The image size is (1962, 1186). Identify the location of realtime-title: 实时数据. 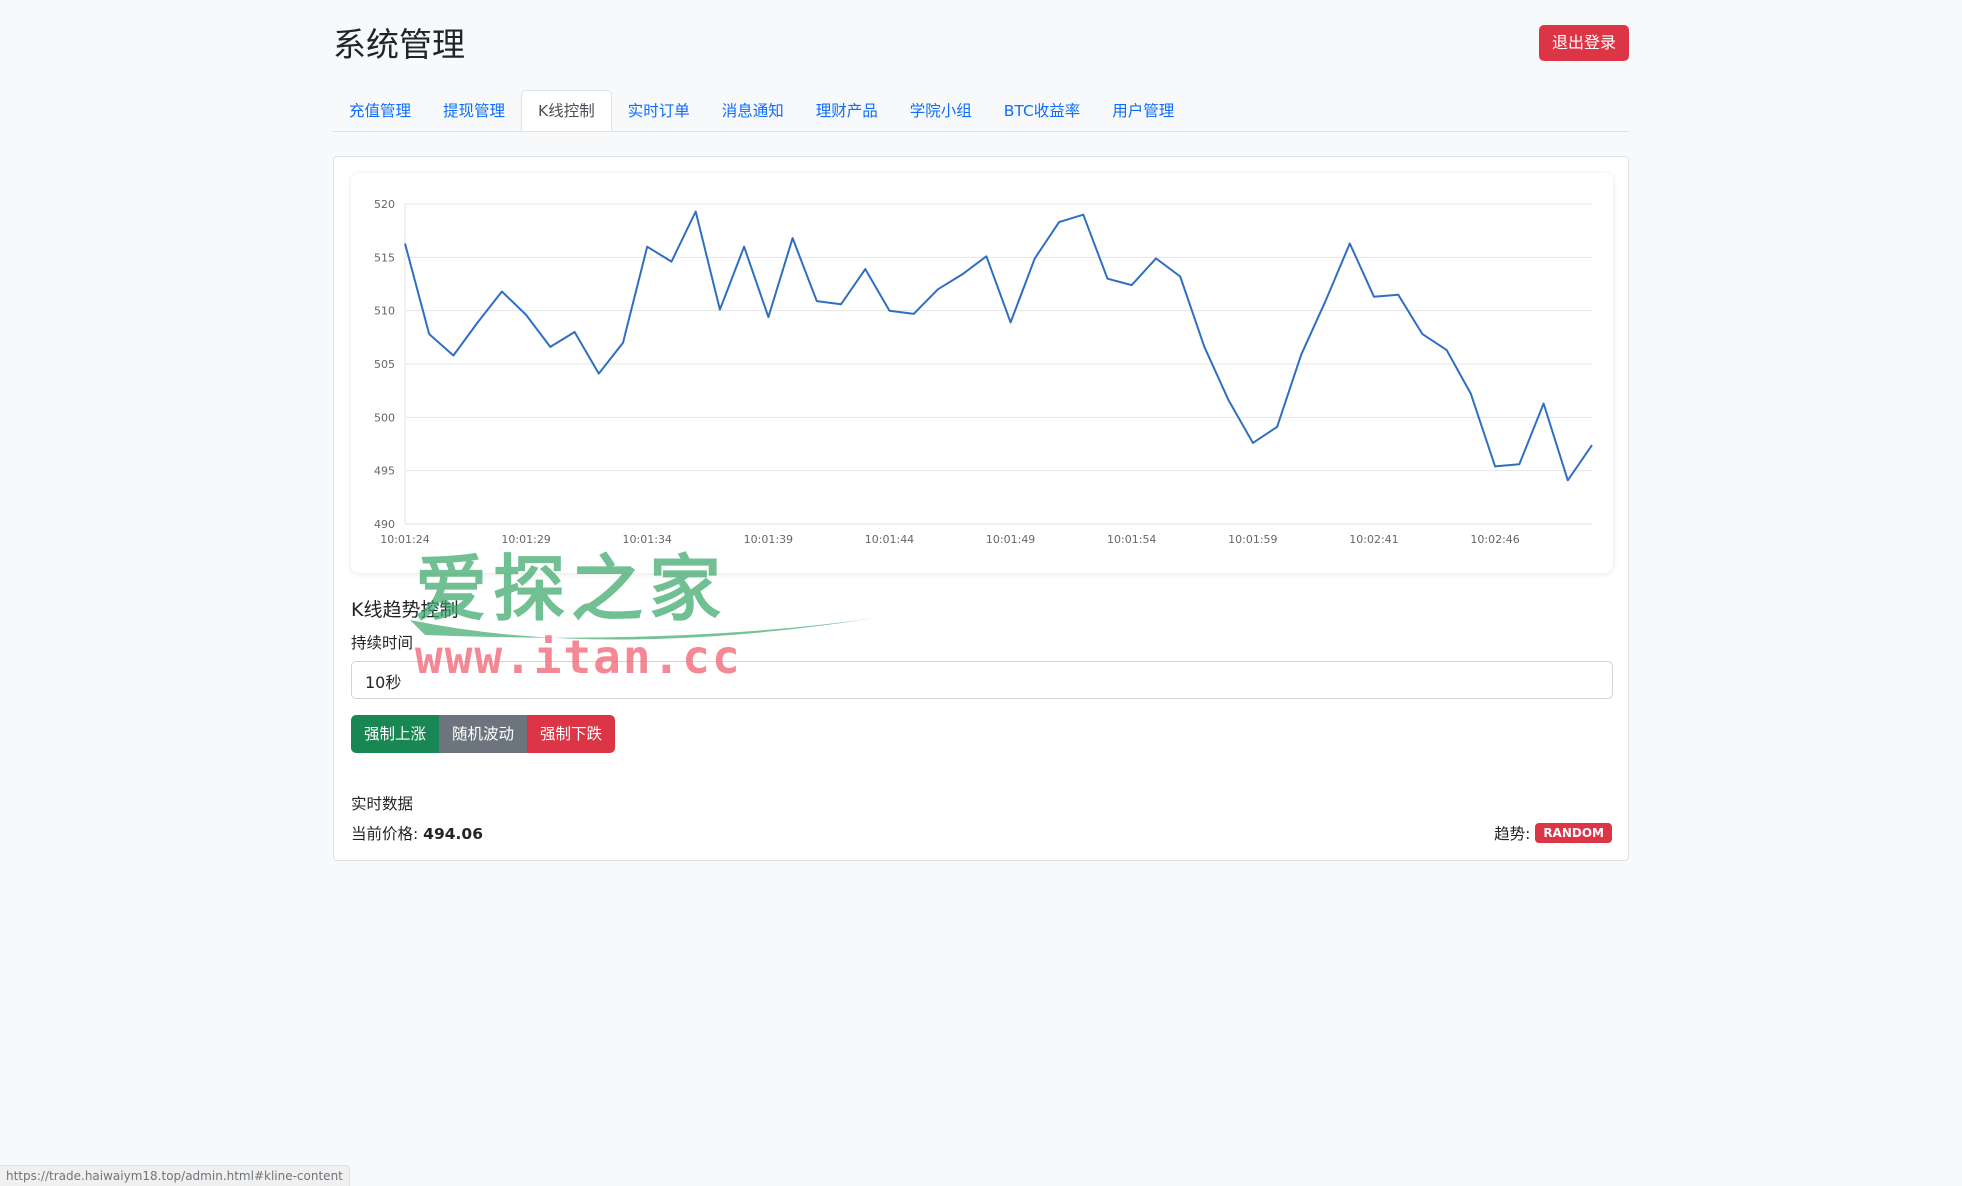
(382, 804).